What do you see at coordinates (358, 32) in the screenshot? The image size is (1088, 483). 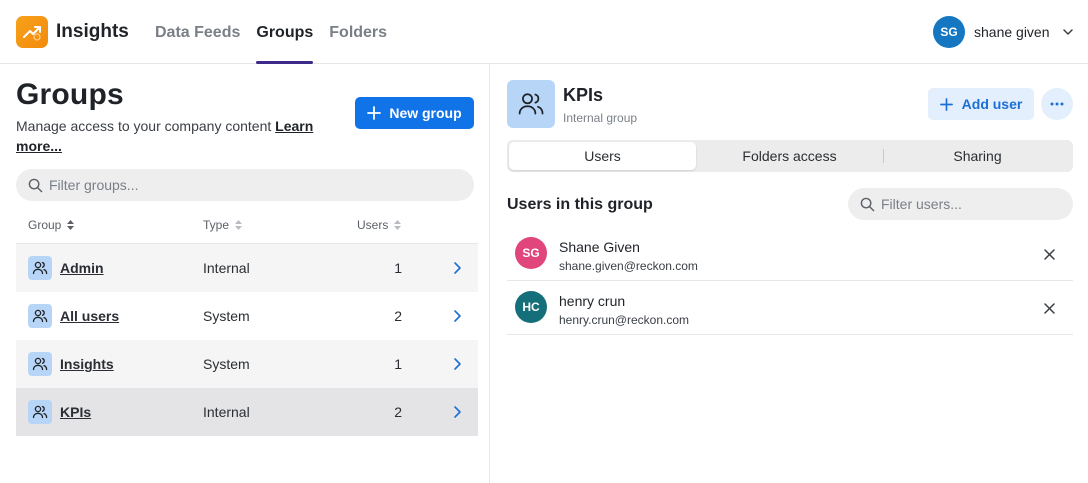 I see `nav-tab-folders: Folders` at bounding box center [358, 32].